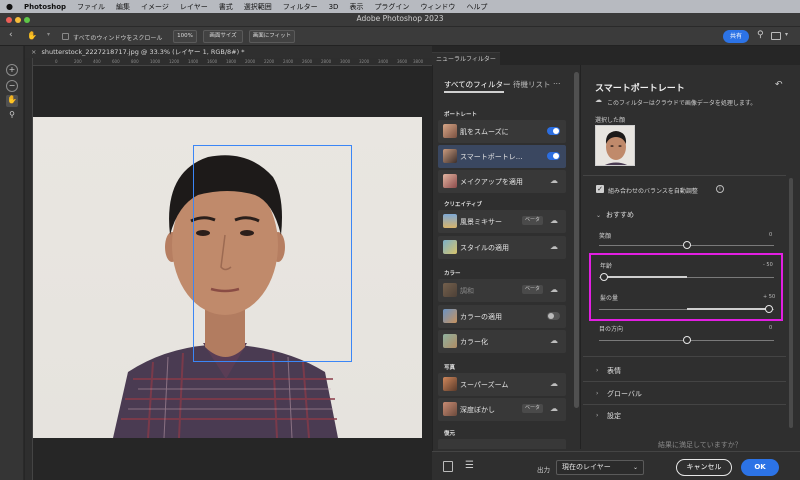 Image resolution: width=800 pixels, height=480 pixels. I want to click on filter-landscape-mixer: 風景ミキサー ベータ ☁, so click(502, 221).